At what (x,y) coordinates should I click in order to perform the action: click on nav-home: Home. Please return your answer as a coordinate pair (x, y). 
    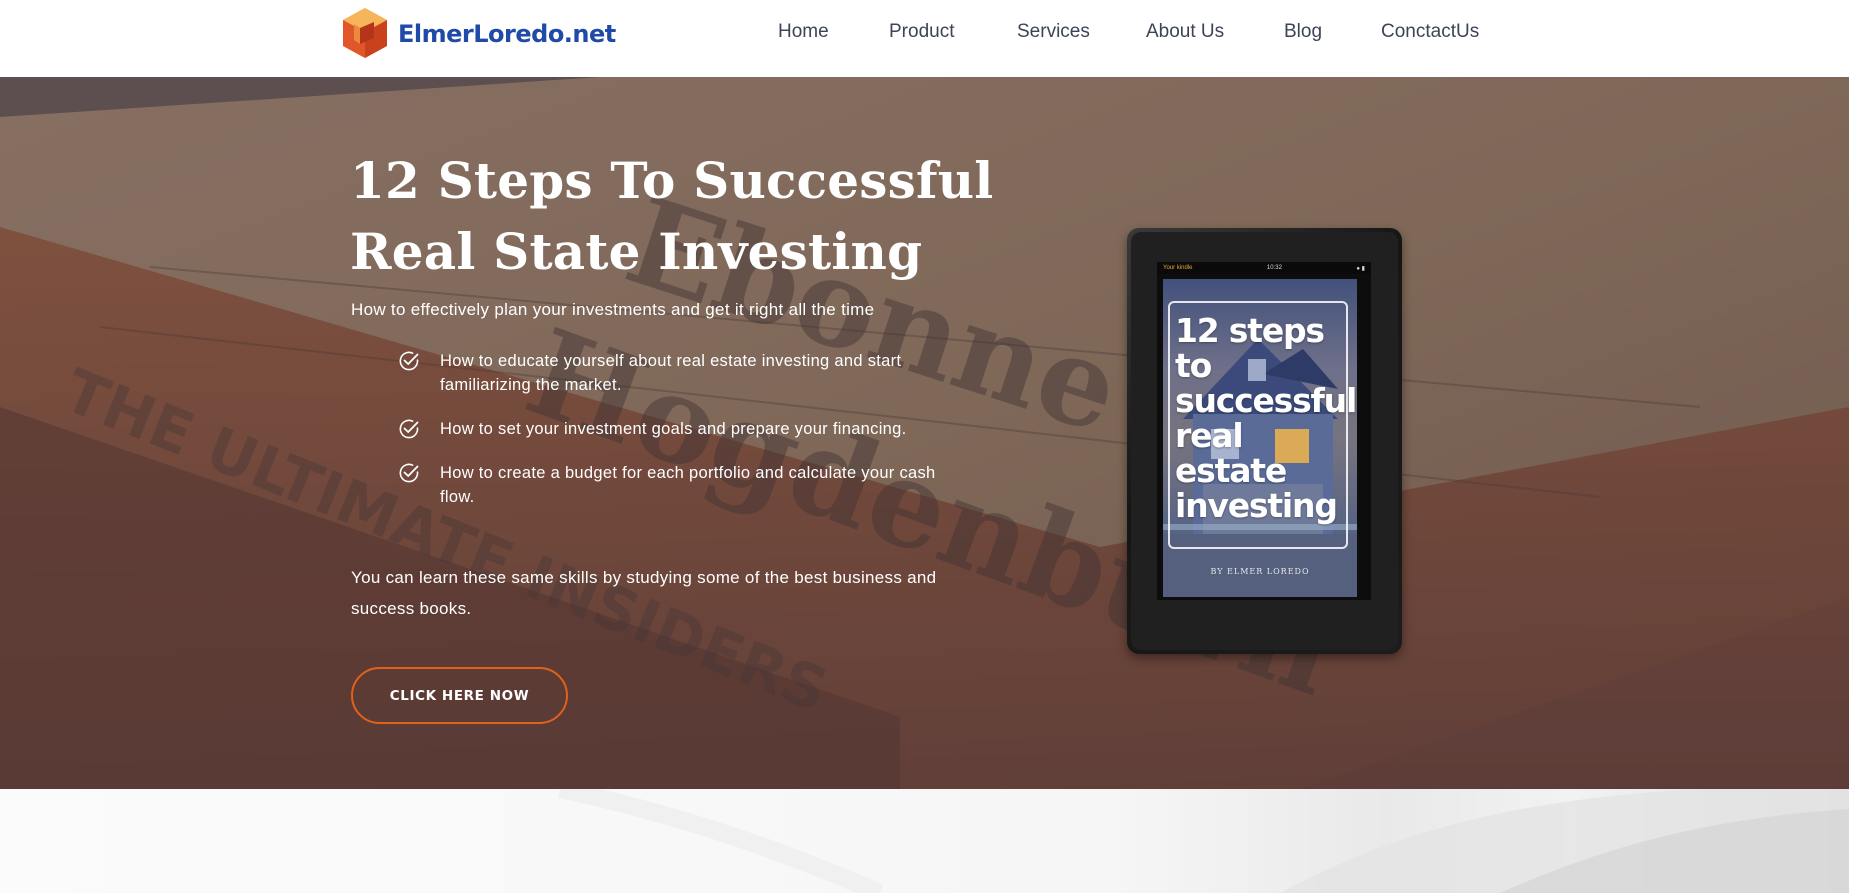
    Looking at the image, I should click on (803, 32).